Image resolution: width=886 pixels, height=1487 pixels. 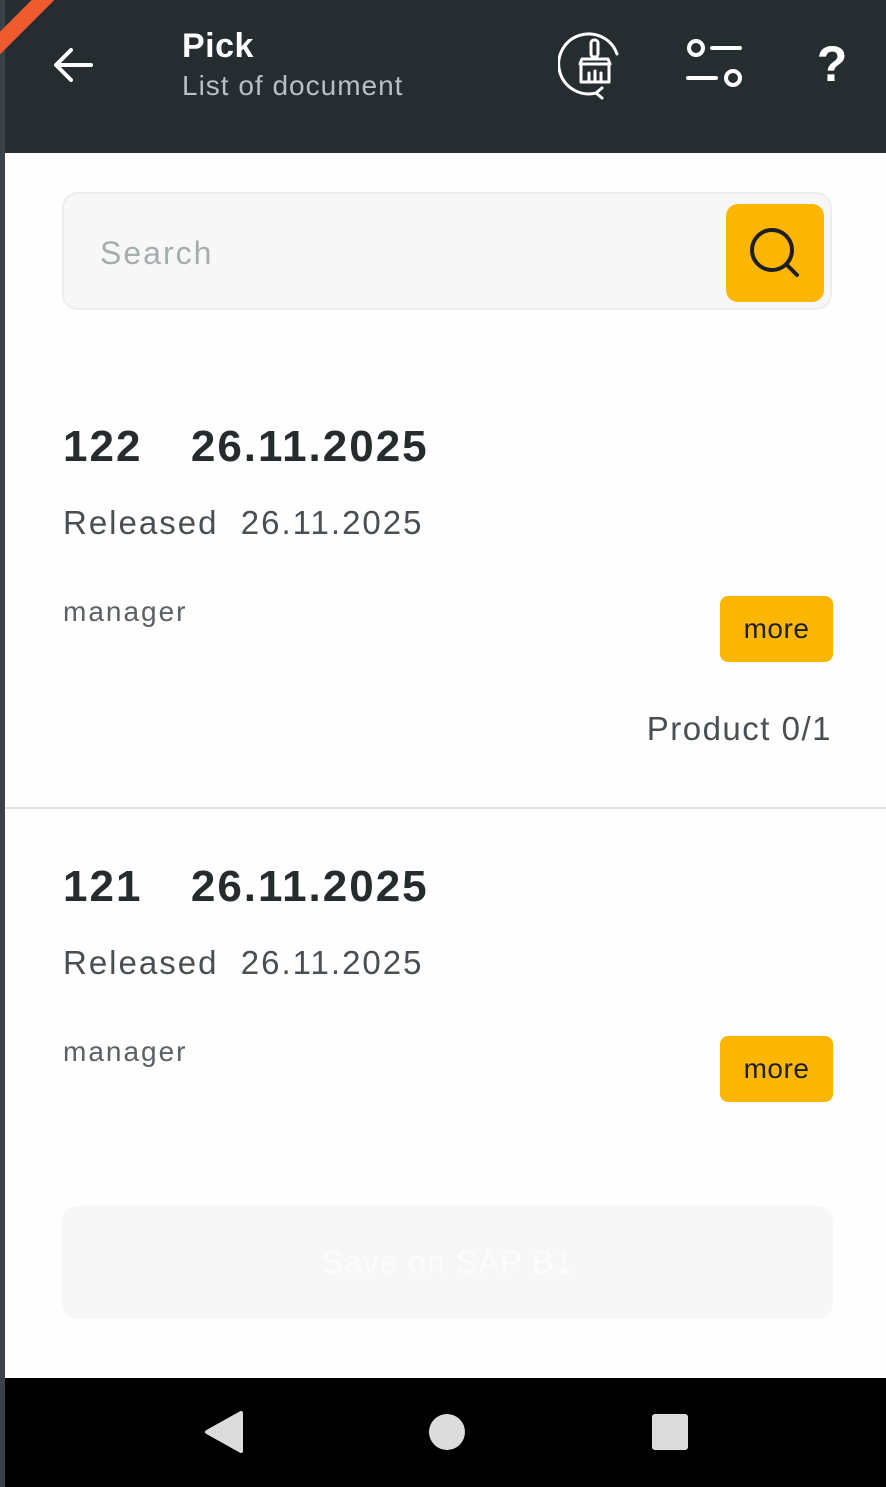 I want to click on back-button, so click(x=73, y=65).